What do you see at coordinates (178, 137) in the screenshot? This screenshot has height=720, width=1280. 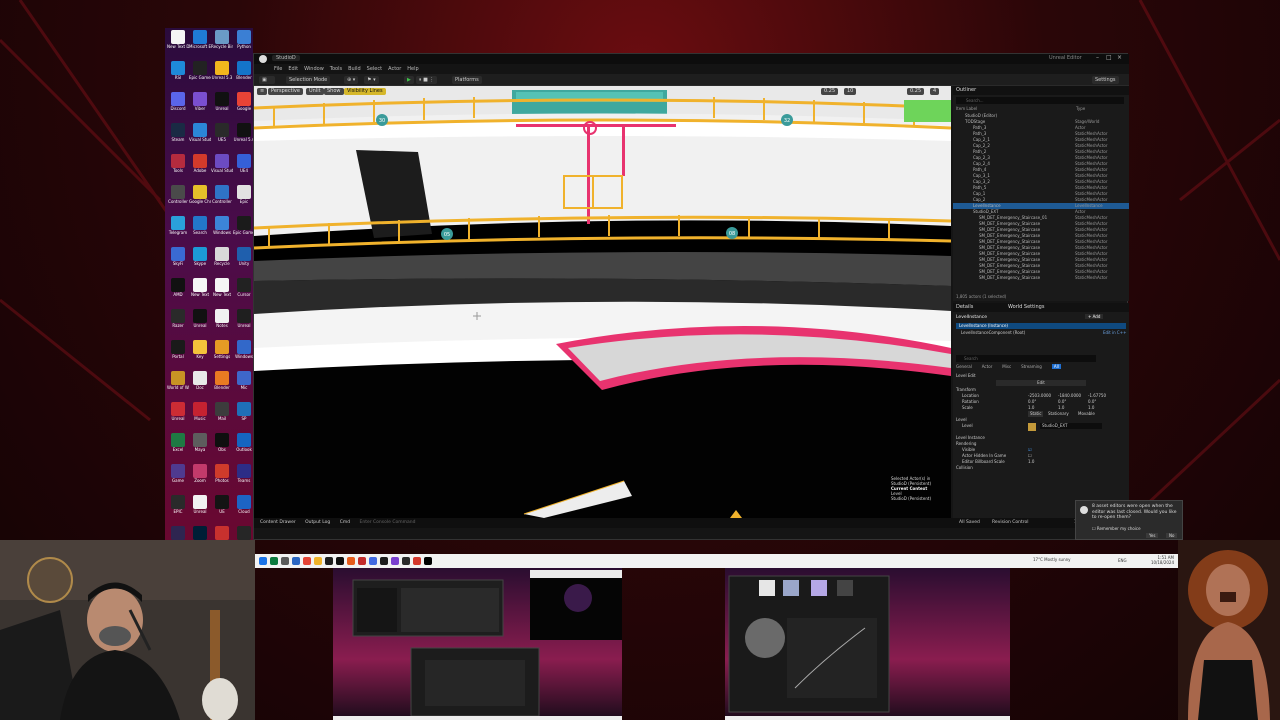 I see `desktop-icon: Steam` at bounding box center [178, 137].